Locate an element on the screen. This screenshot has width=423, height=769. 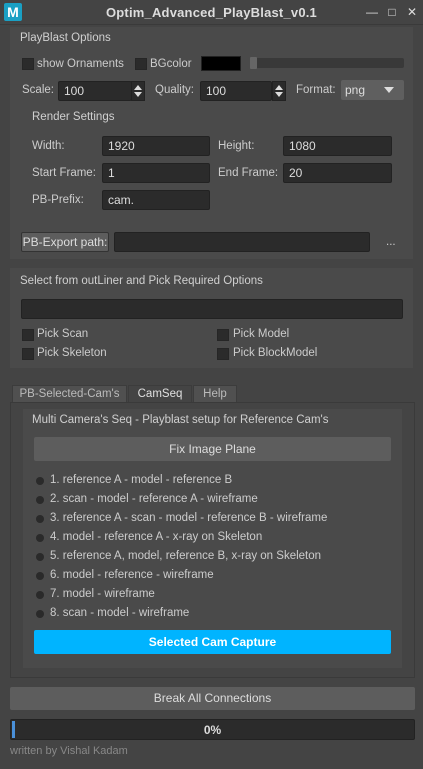
fix-image-plane-button: Fix Image Plane is located at coordinates (212, 449).